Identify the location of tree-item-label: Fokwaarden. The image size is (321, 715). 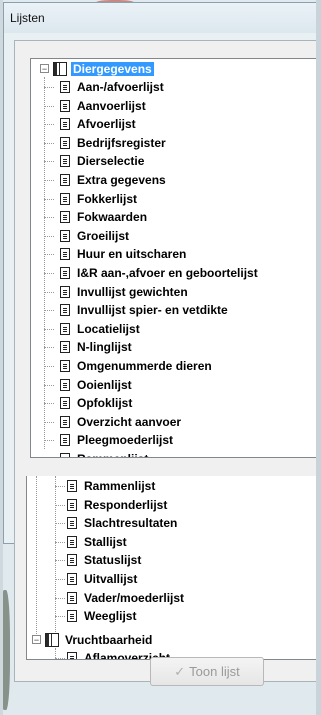
(112, 217).